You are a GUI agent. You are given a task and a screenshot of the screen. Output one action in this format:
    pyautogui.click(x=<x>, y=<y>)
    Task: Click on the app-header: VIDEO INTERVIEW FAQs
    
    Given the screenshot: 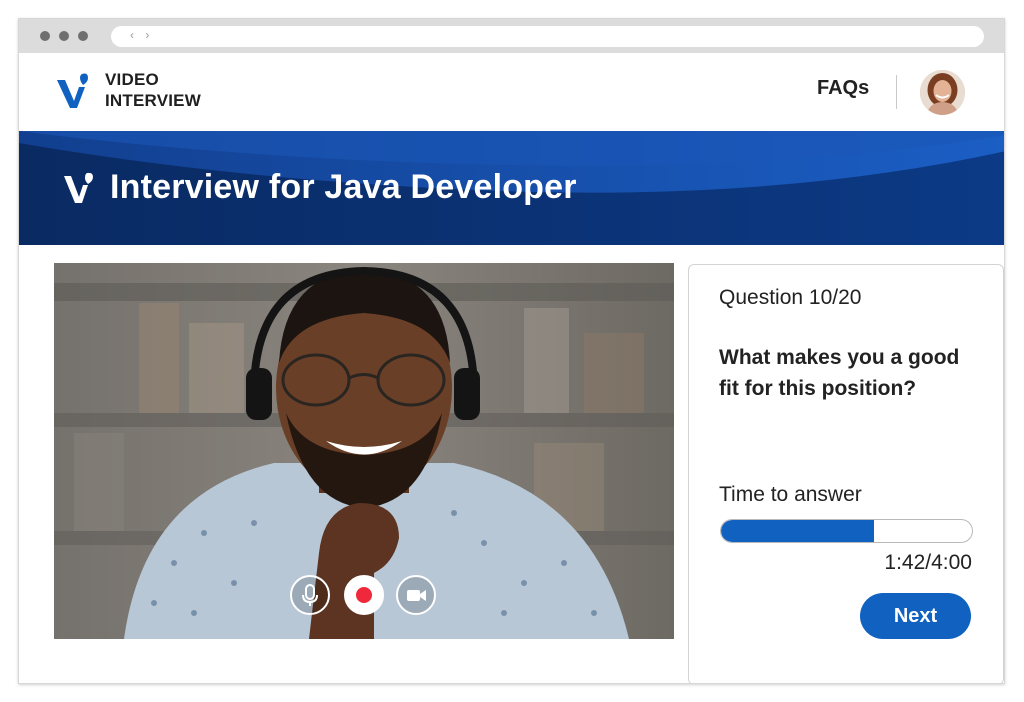 What is the action you would take?
    pyautogui.click(x=511, y=92)
    